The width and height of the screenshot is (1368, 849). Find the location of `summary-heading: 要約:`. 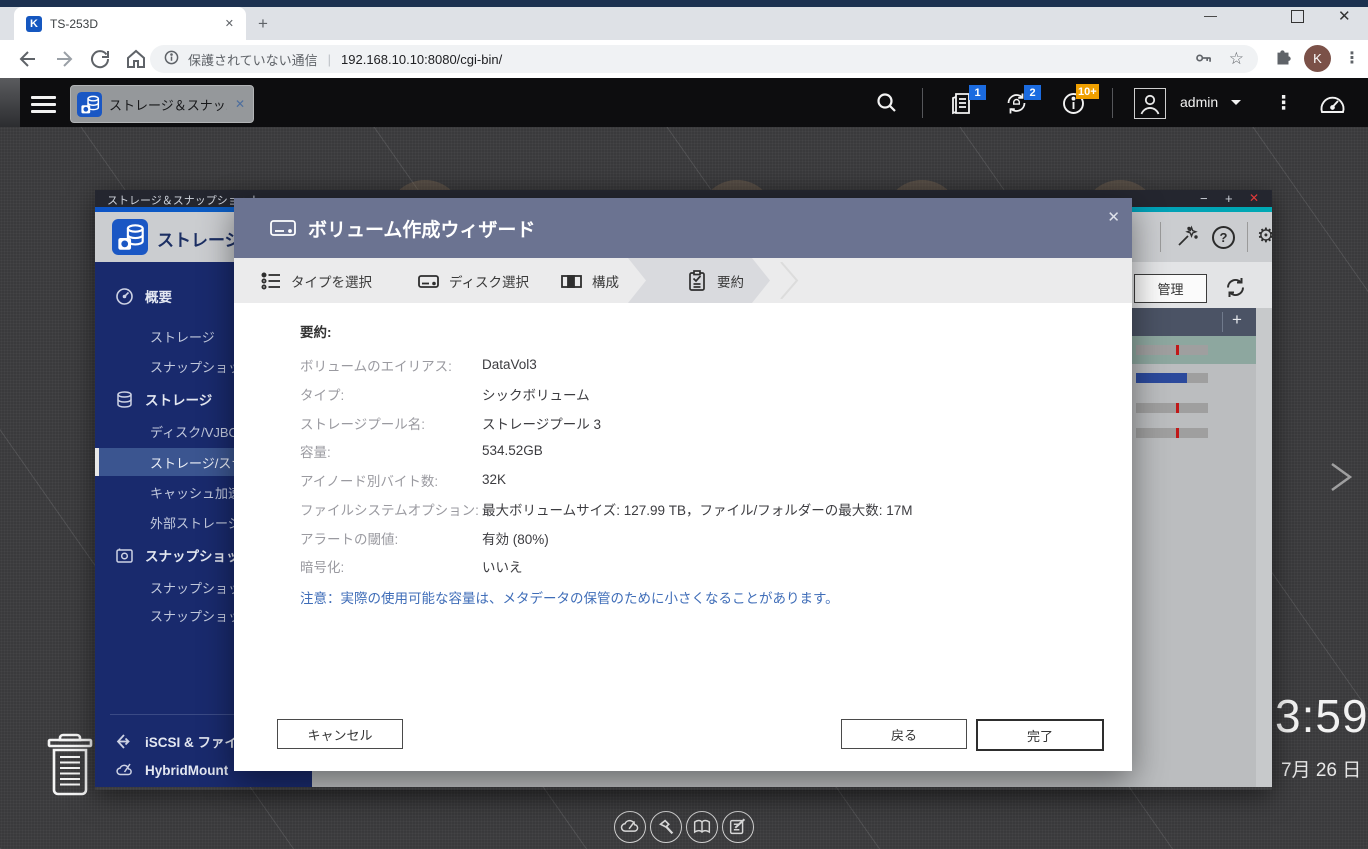

summary-heading: 要約: is located at coordinates (316, 332).